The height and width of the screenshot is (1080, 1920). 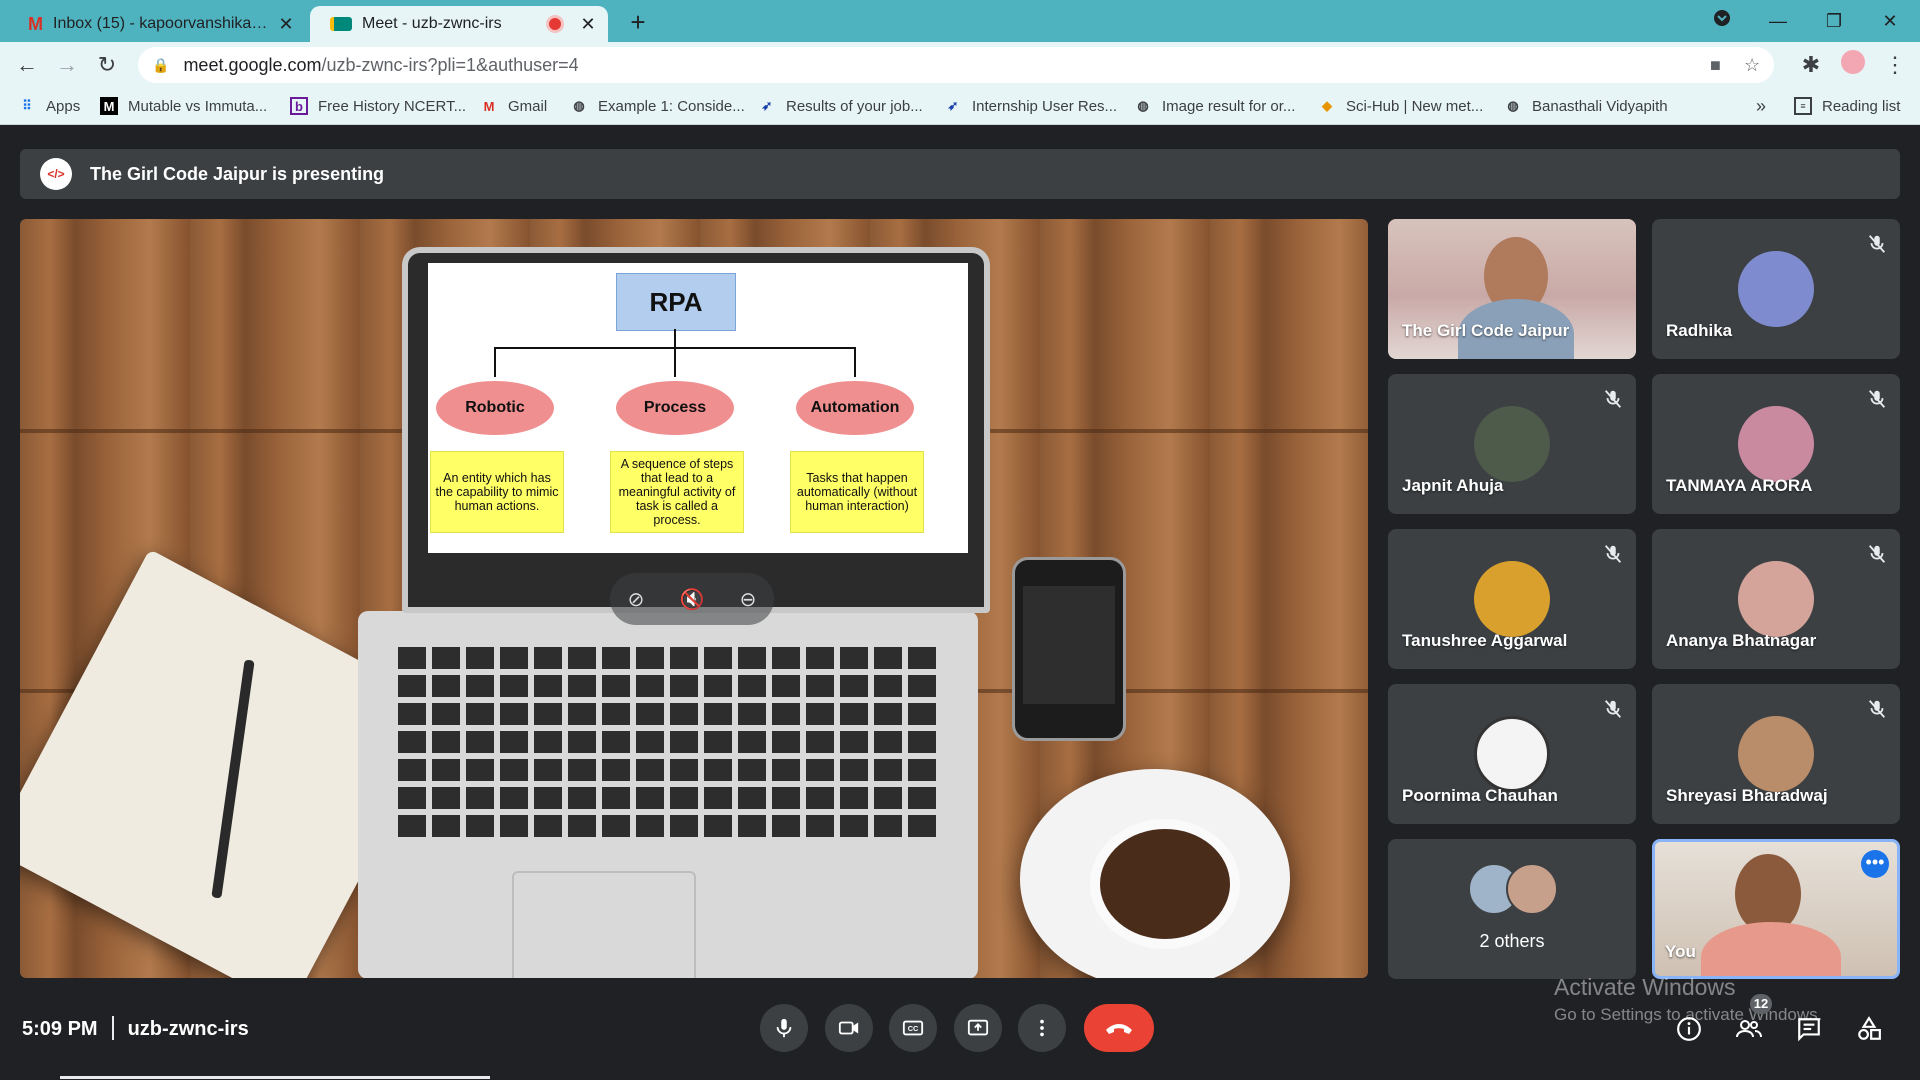 I want to click on present-now-button, so click(x=978, y=1028).